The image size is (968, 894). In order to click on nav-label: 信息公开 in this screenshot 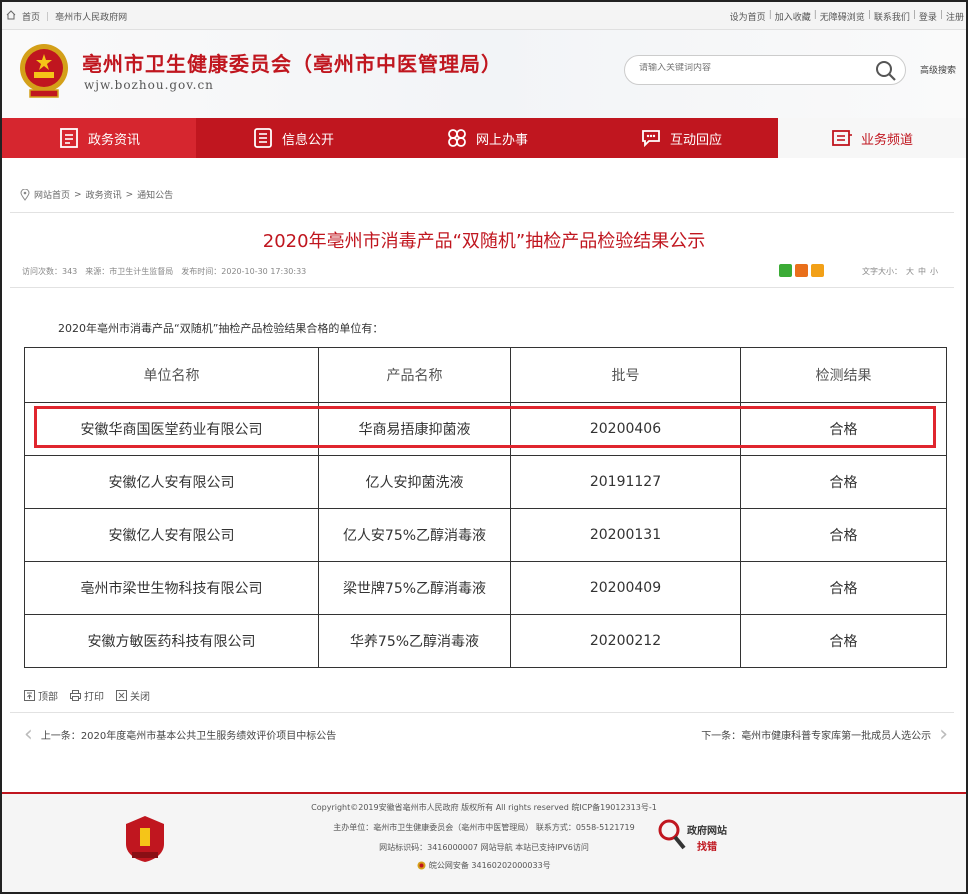, I will do `click(307, 140)`.